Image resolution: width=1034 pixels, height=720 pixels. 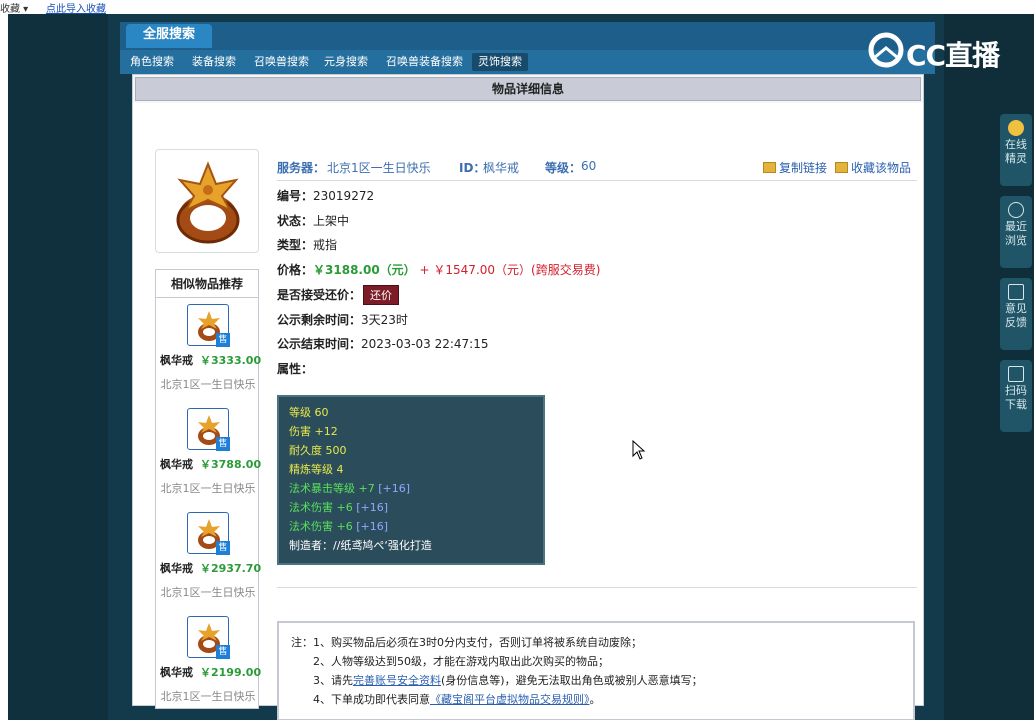 I want to click on avatar-icon, so click(x=1016, y=128).